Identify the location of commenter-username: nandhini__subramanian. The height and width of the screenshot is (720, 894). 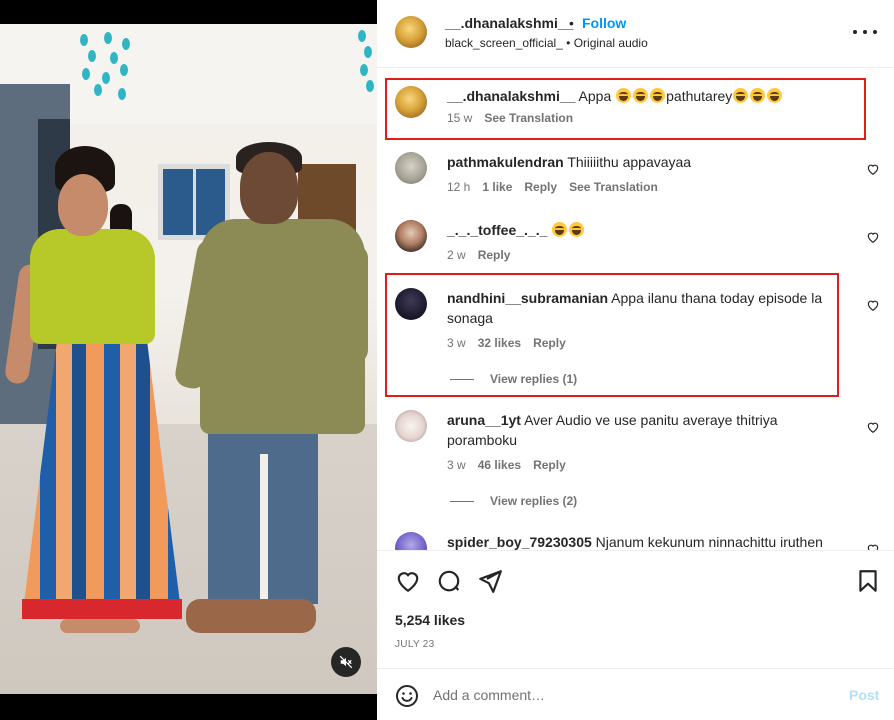
(527, 298).